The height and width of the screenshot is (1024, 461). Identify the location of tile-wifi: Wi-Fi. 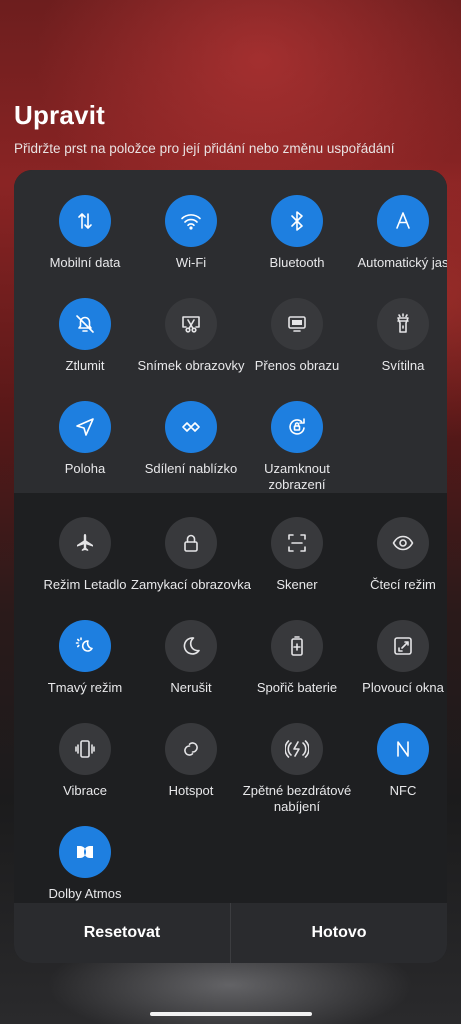
(191, 245).